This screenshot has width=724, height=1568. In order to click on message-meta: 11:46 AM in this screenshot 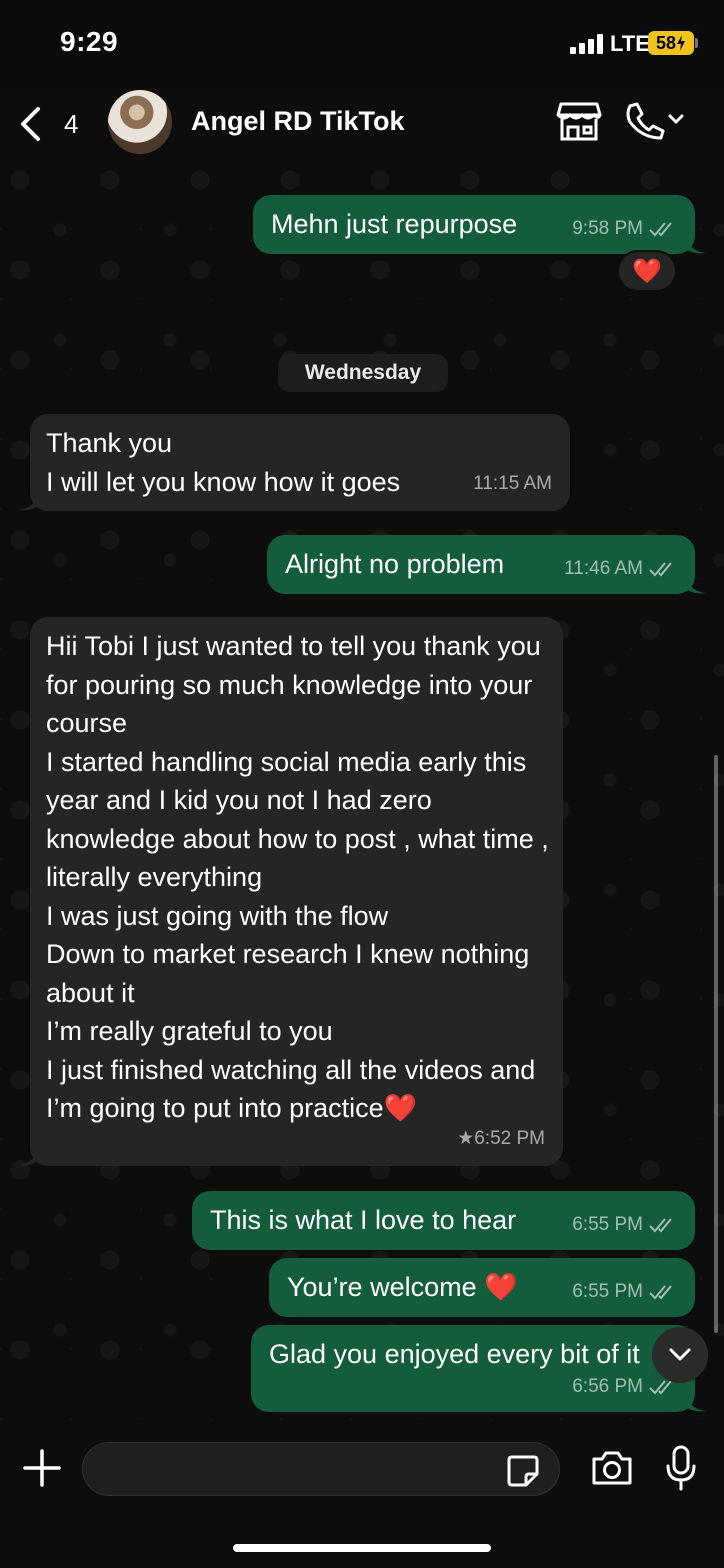, I will do `click(620, 569)`.